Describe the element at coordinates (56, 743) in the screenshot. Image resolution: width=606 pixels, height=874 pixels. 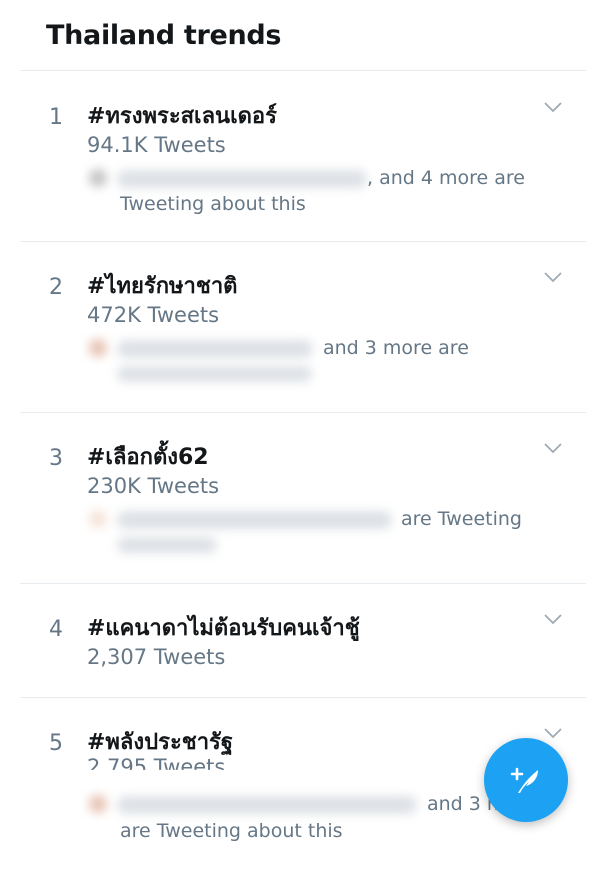
I see `trend-rank: 5` at that location.